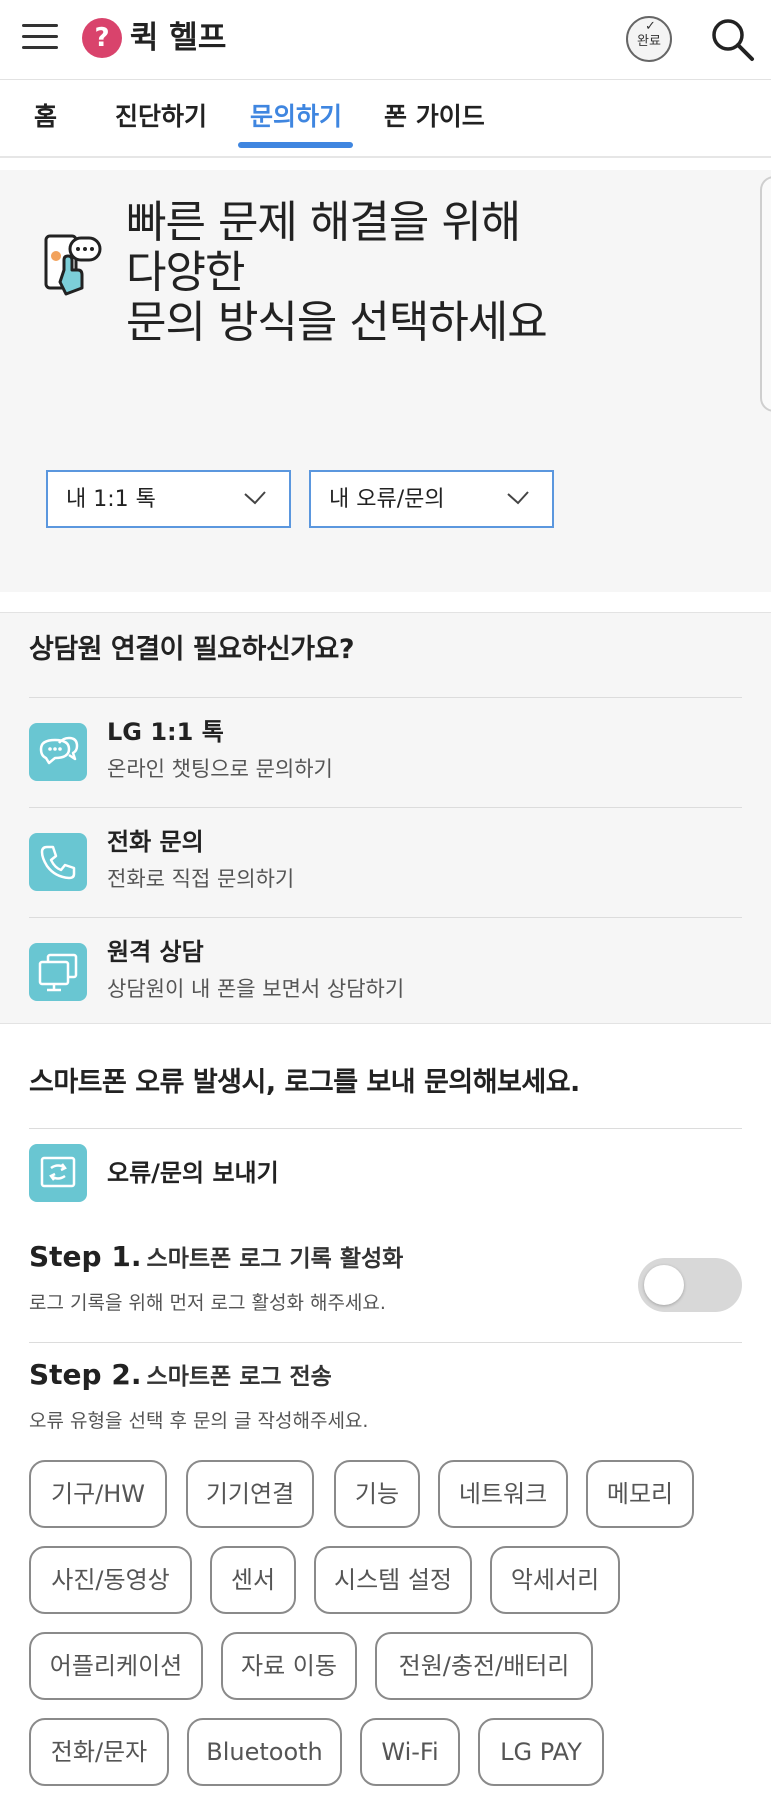 The image size is (771, 1801). Describe the element at coordinates (555, 1580) in the screenshot. I see `chip-accessory: 악세서리` at that location.